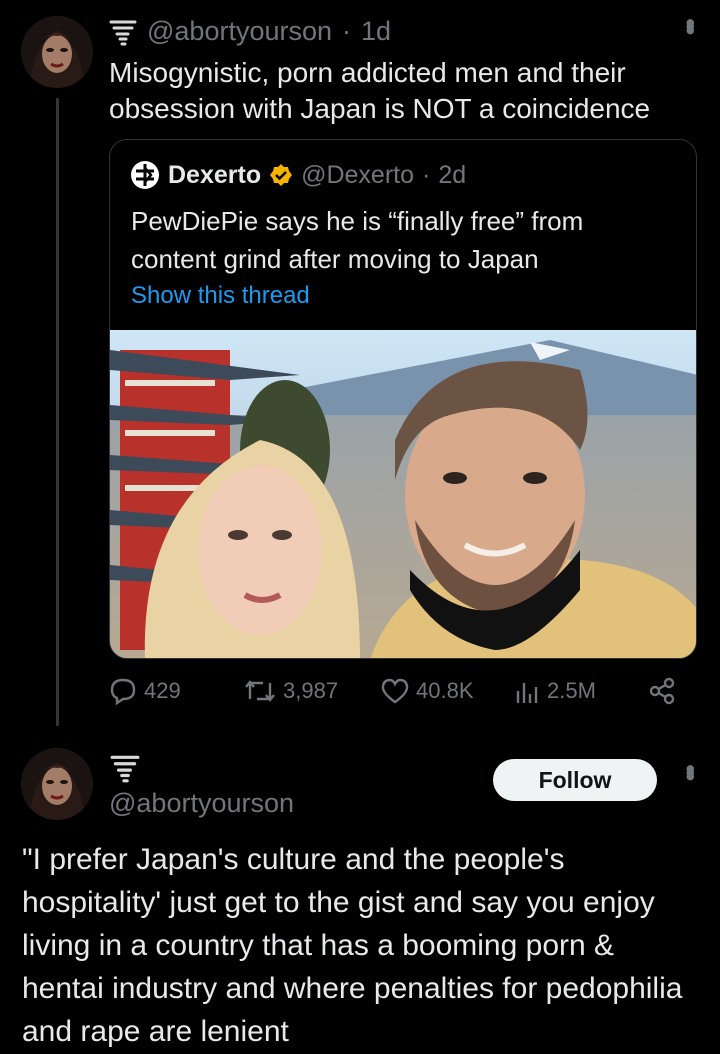 The height and width of the screenshot is (1054, 720). I want to click on share-icon, so click(662, 691).